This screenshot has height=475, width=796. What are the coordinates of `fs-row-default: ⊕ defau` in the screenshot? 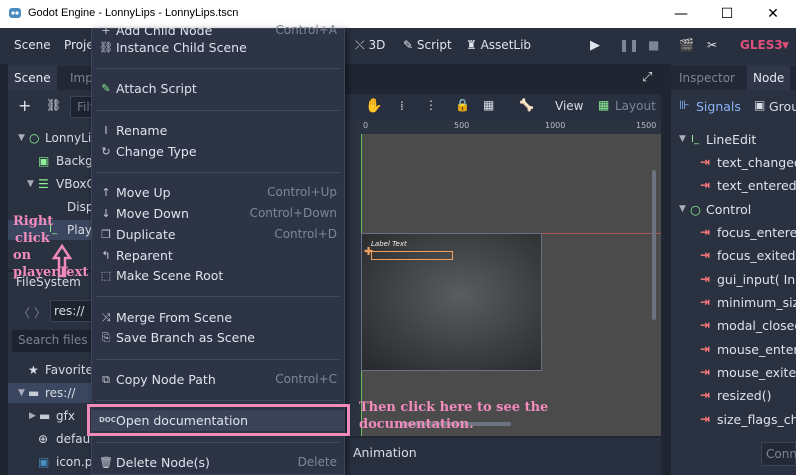 It's located at (50, 439).